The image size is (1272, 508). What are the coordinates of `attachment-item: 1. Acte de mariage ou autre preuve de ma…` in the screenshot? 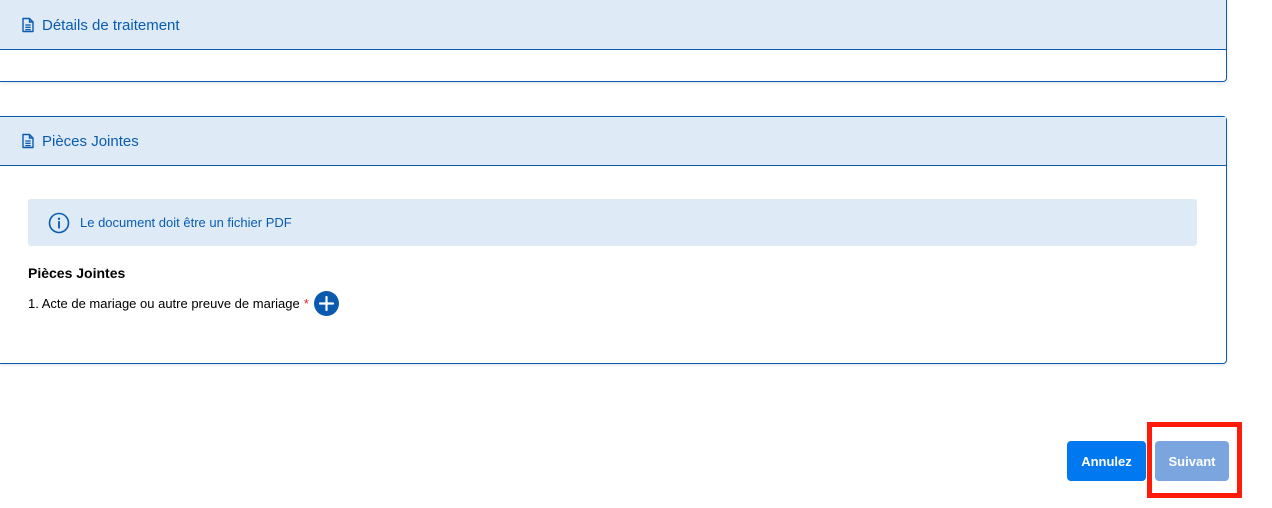 It's located at (183, 303).